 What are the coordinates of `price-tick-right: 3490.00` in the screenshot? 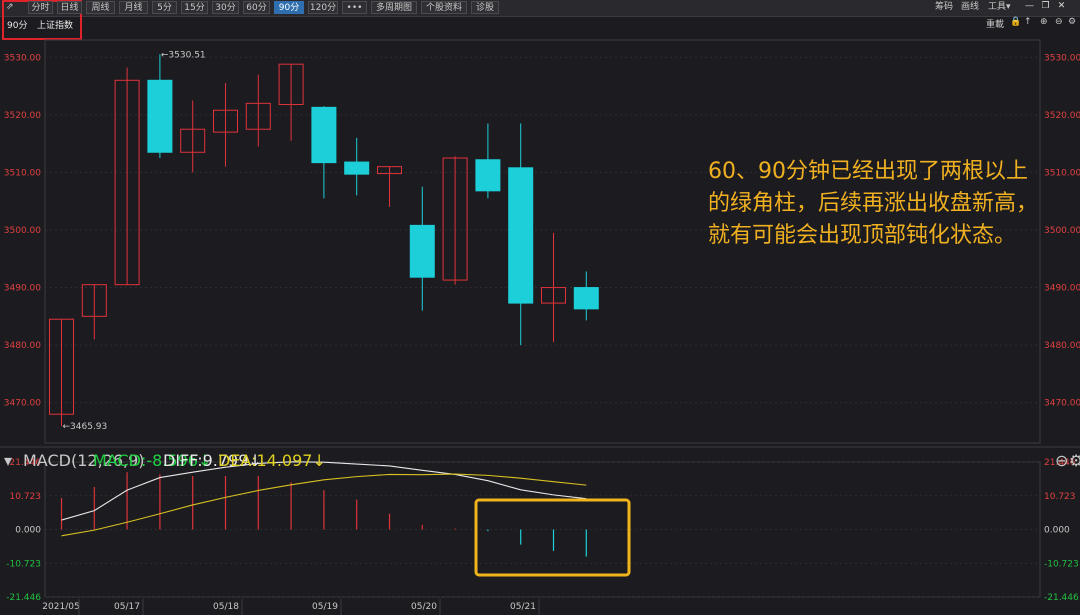 It's located at (1062, 289).